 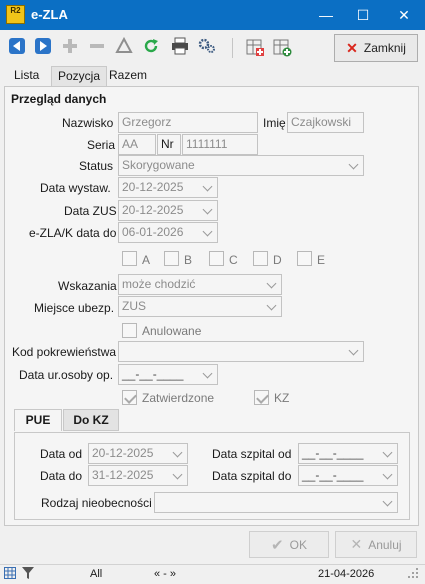 What do you see at coordinates (88, 123) in the screenshot?
I see `nazwisko-label: Nazwisko` at bounding box center [88, 123].